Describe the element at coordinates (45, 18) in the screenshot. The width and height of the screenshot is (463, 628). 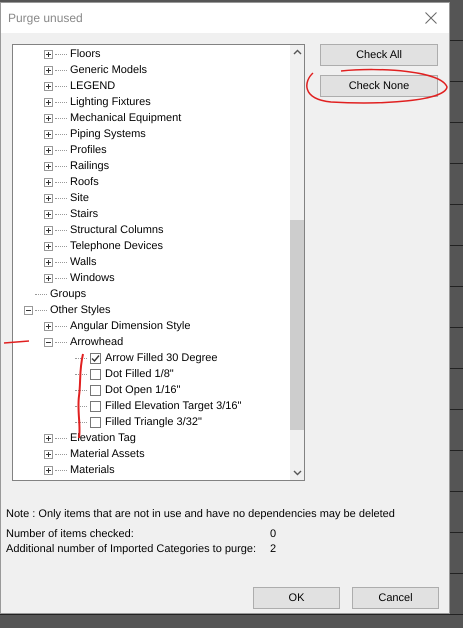
I see `window-title: Purge unused` at that location.